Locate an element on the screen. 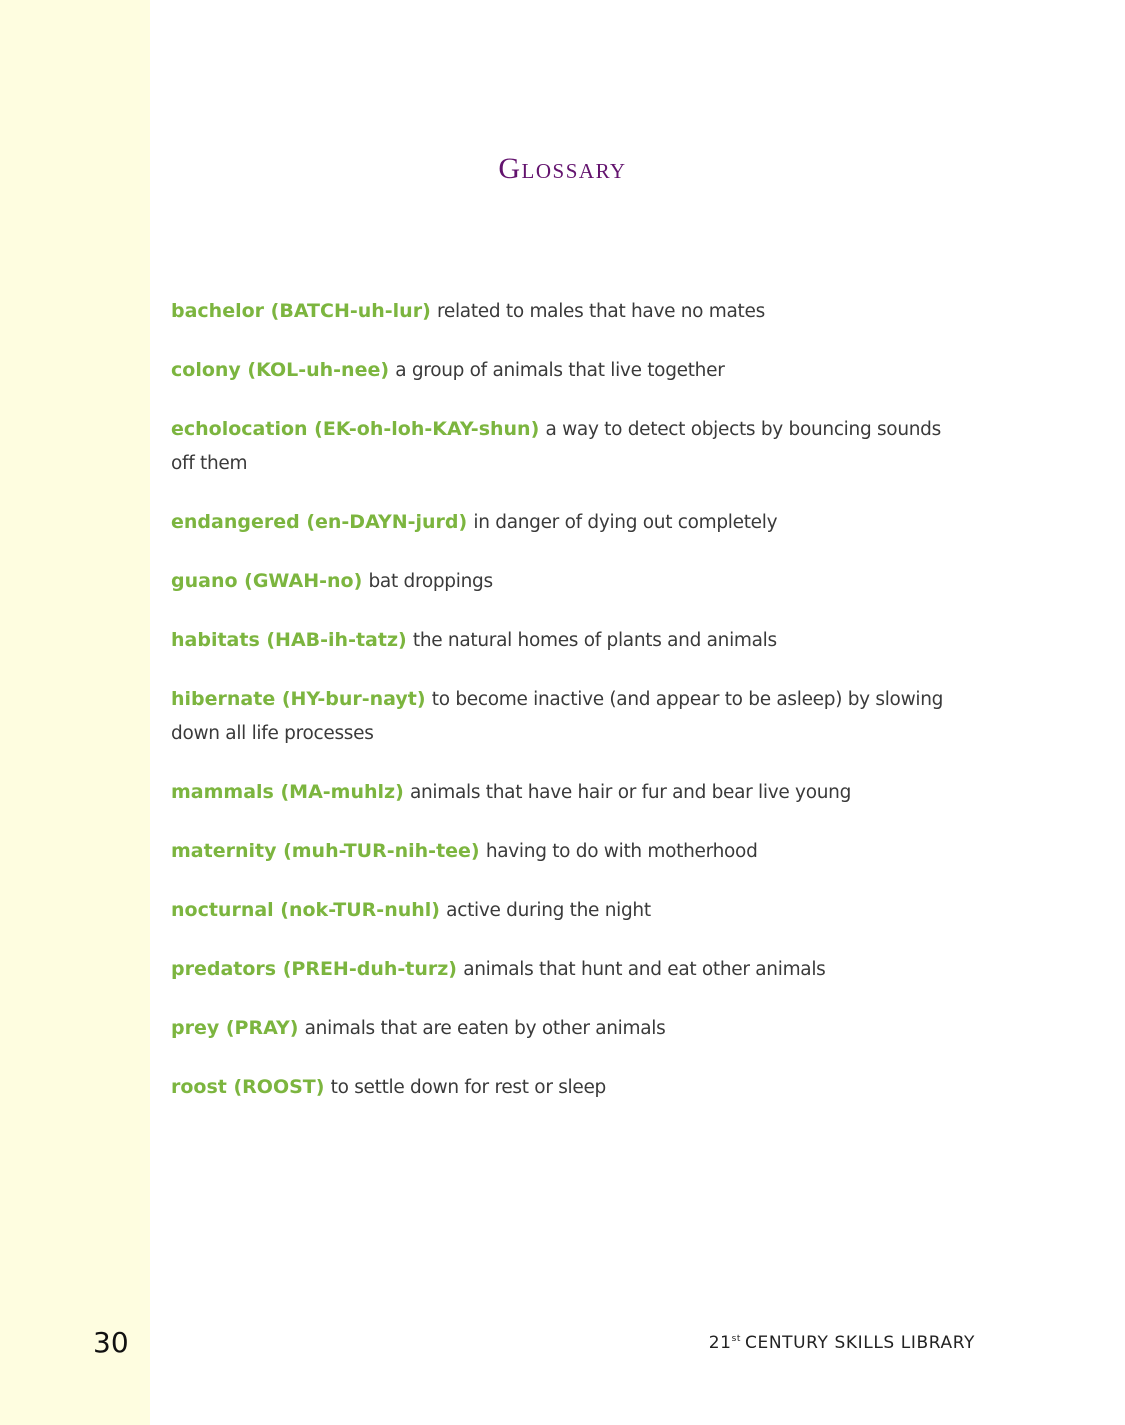  glossary-term: endangered (en-DAYN-jurd) is located at coordinates (319, 522).